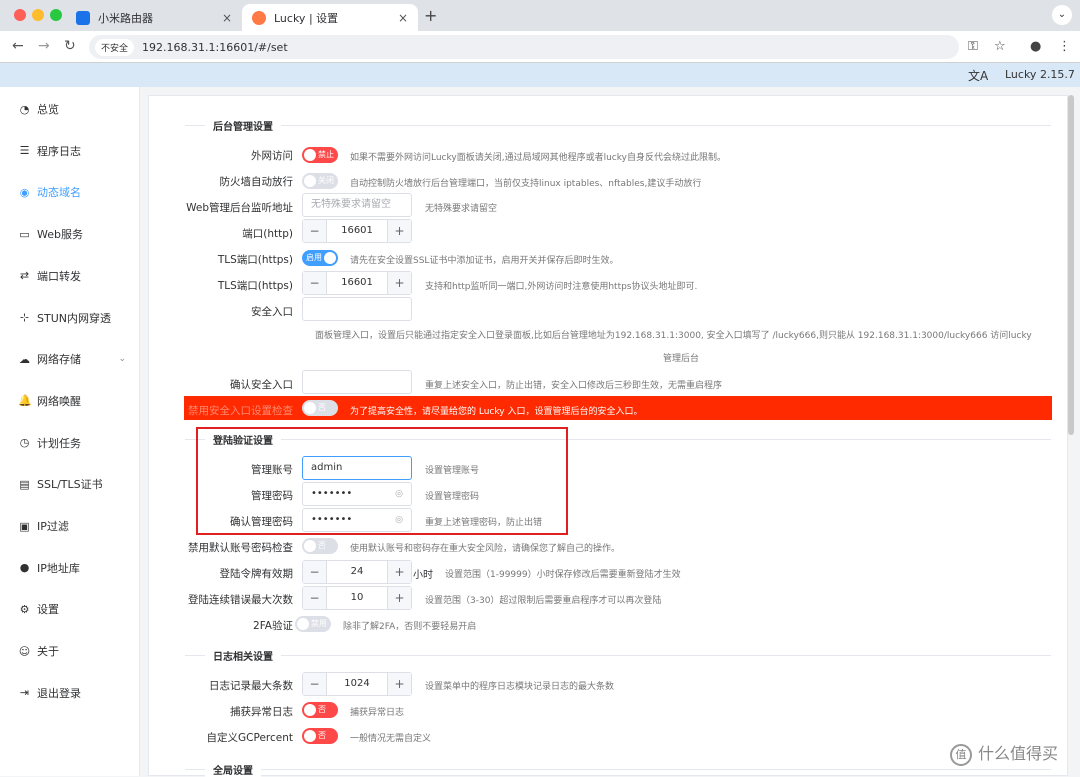  I want to click on cloud-icon: ☁, so click(24, 359).